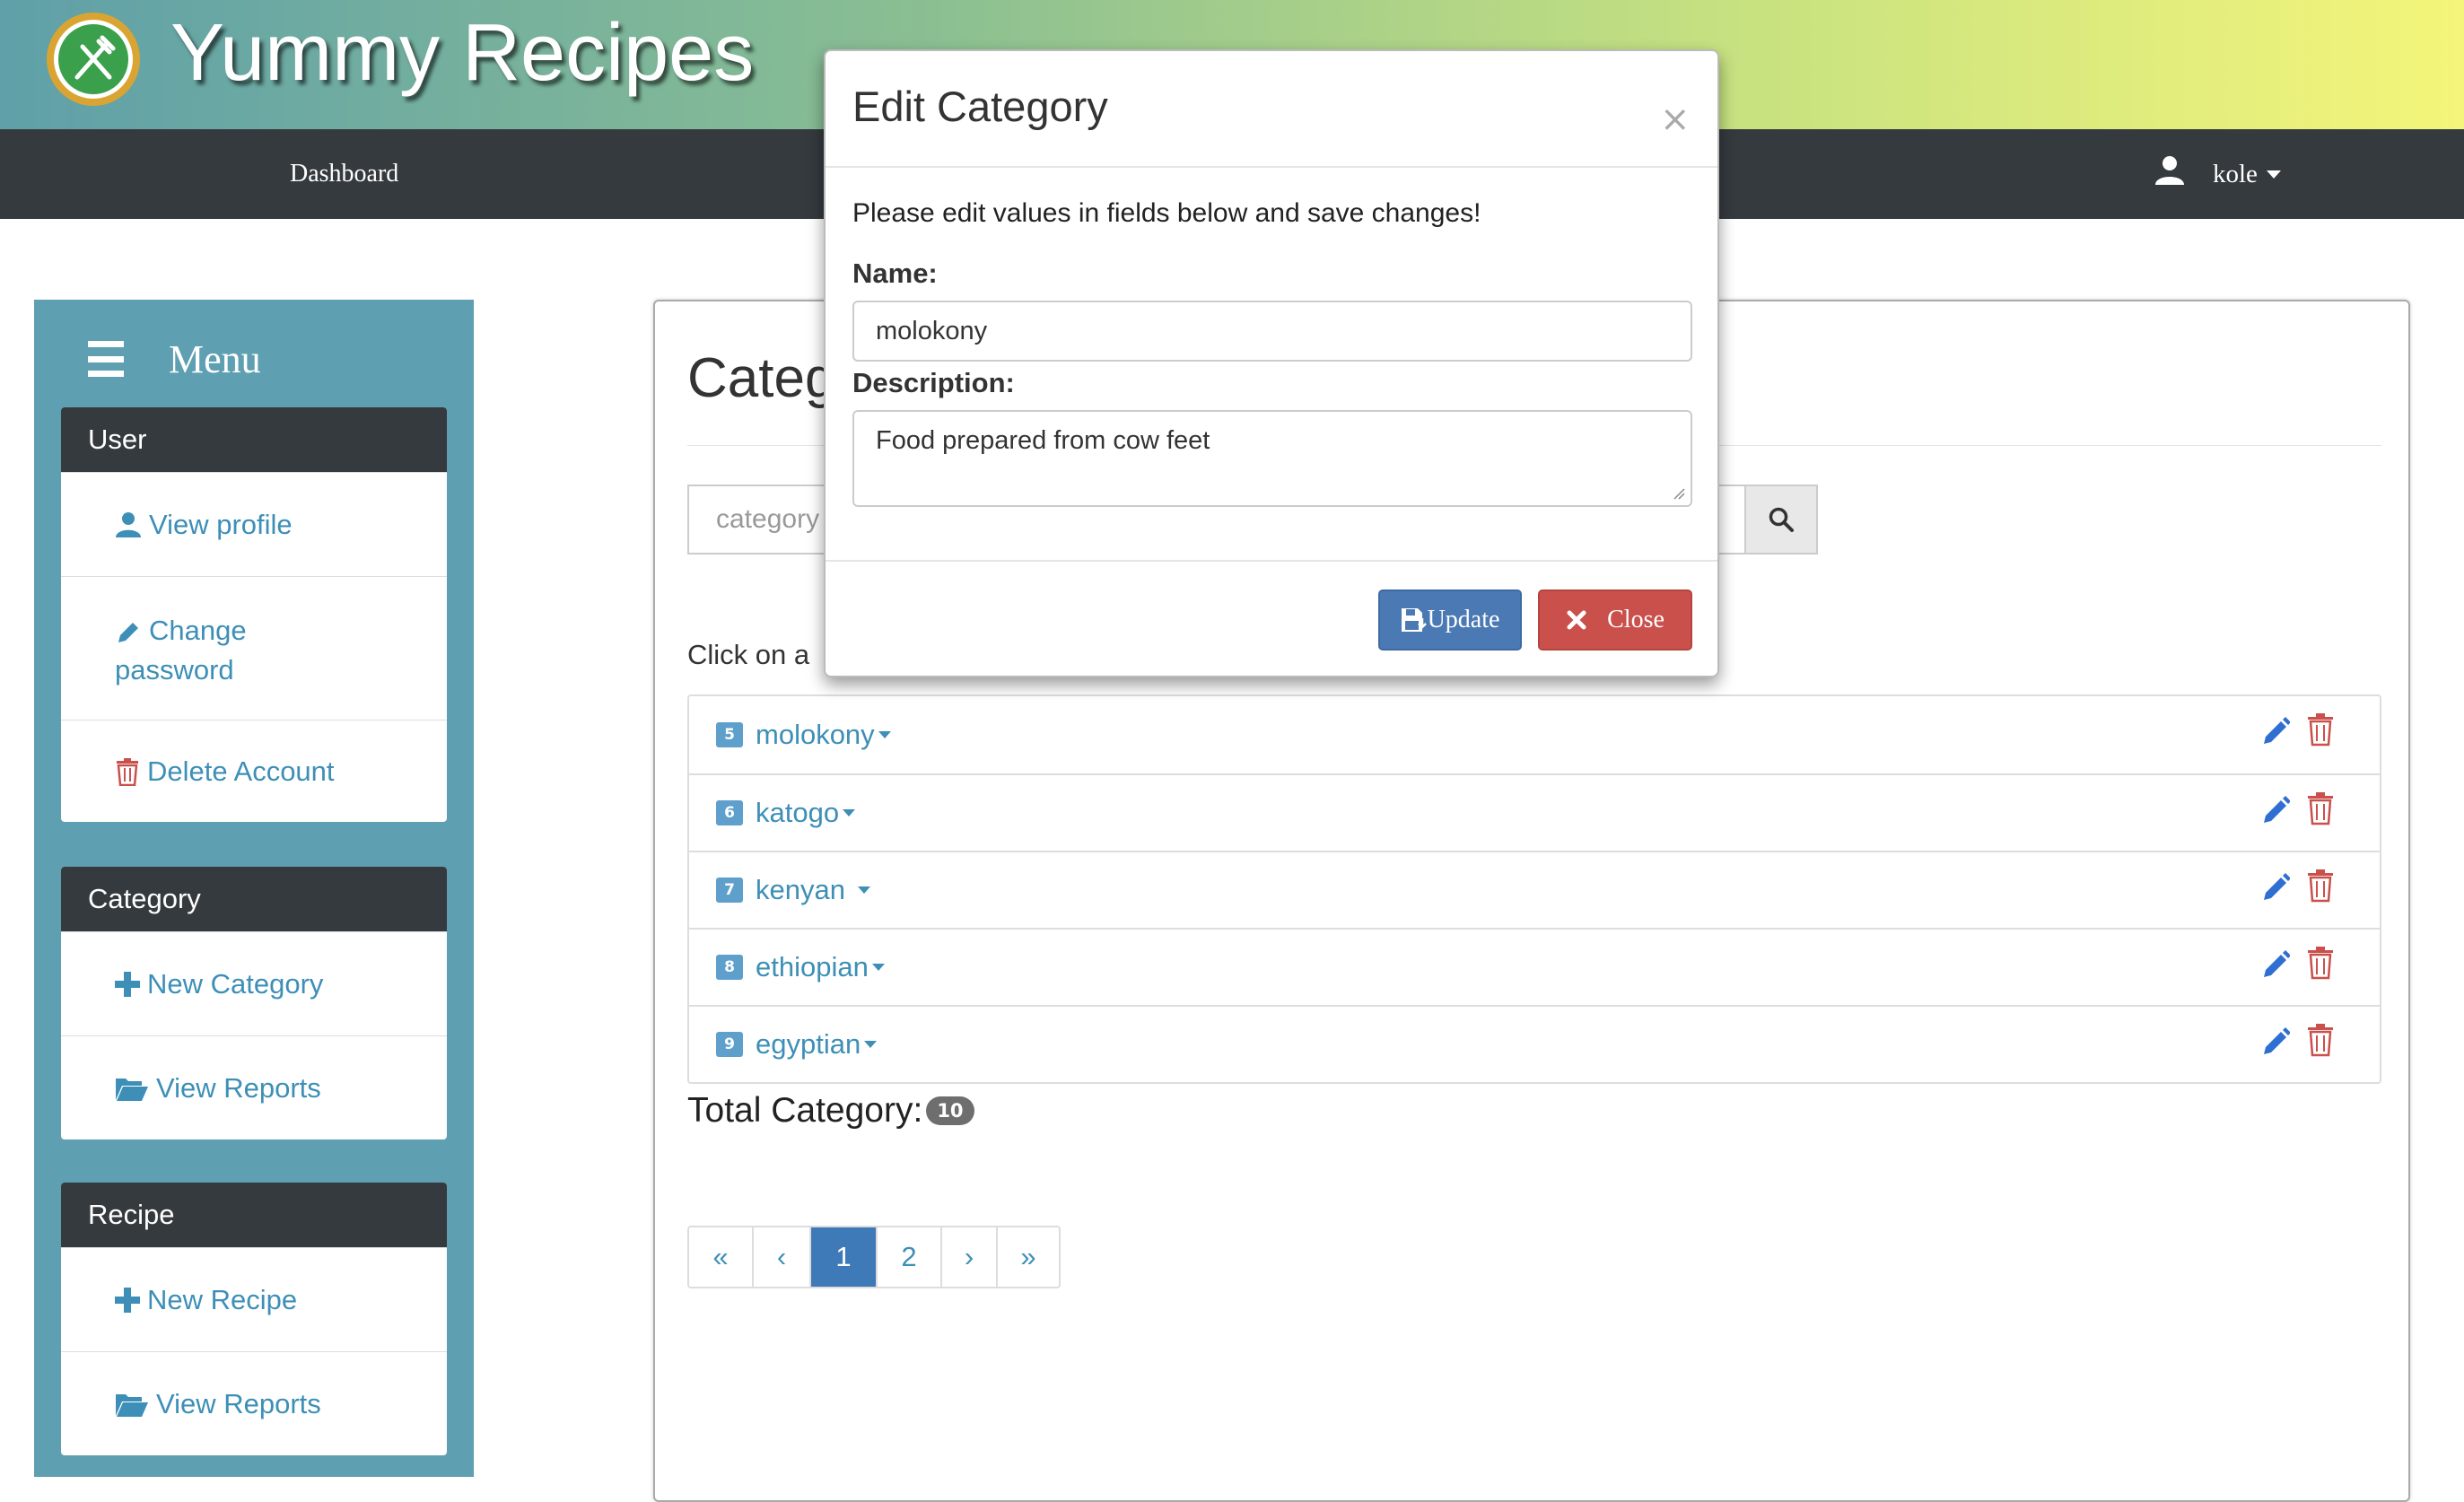 This screenshot has width=2464, height=1502. What do you see at coordinates (780, 1257) in the screenshot?
I see `page-prev: ‹` at bounding box center [780, 1257].